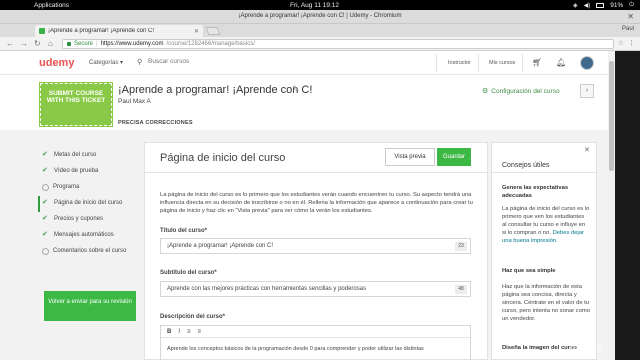 The image size is (640, 360). What do you see at coordinates (611, 116) in the screenshot?
I see `scrollbar-thumb` at bounding box center [611, 116].